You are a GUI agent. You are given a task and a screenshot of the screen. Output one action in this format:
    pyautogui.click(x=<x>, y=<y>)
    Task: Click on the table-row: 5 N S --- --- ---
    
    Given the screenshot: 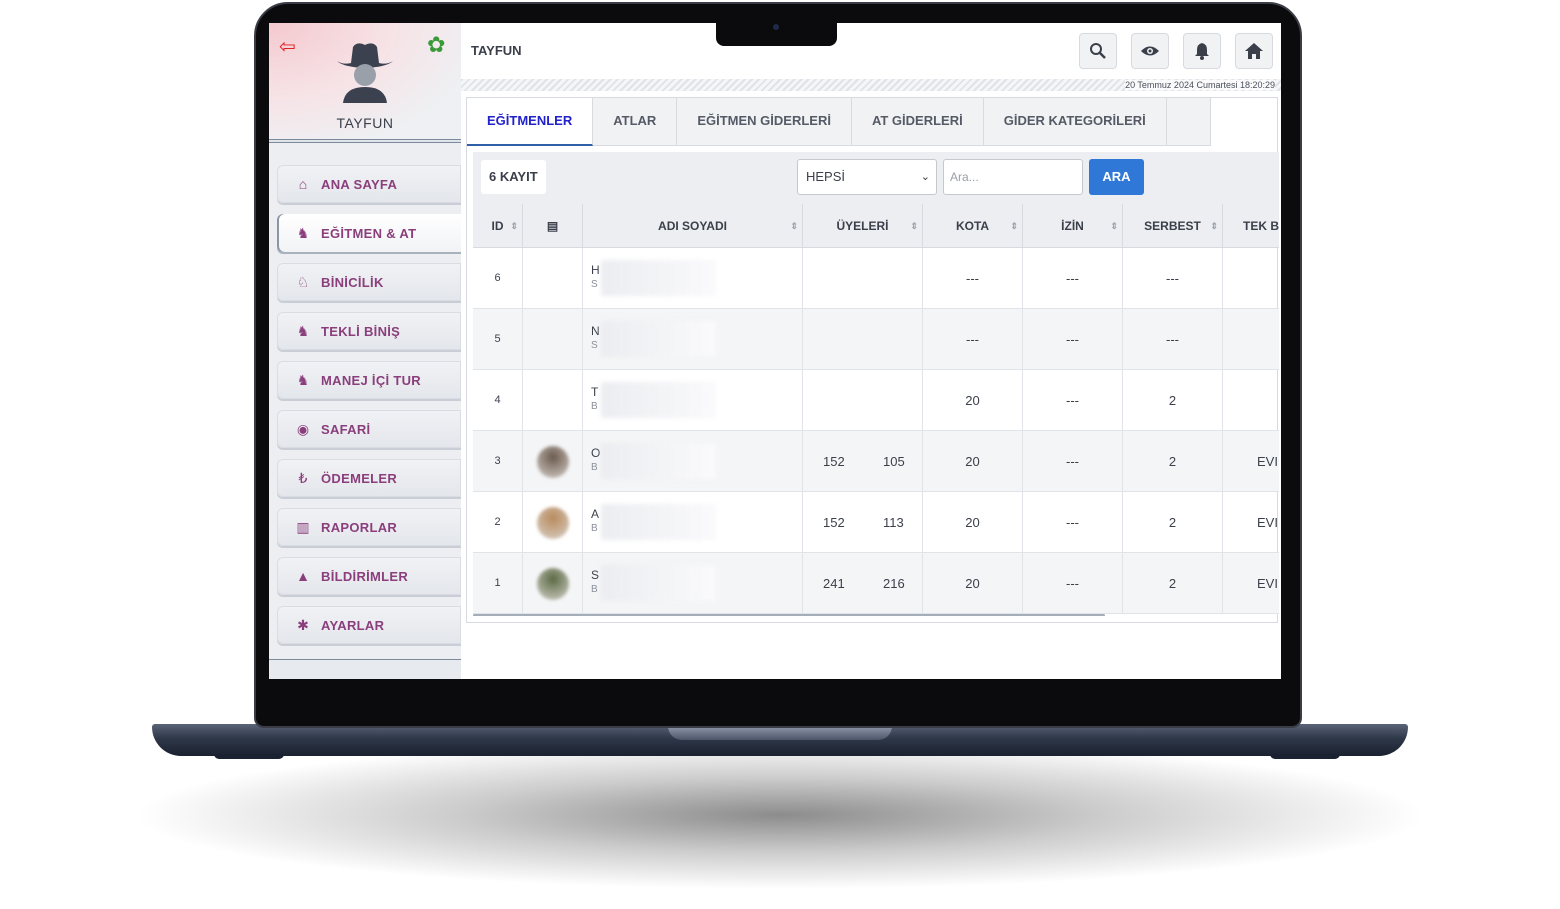 What is the action you would take?
    pyautogui.click(x=876, y=339)
    